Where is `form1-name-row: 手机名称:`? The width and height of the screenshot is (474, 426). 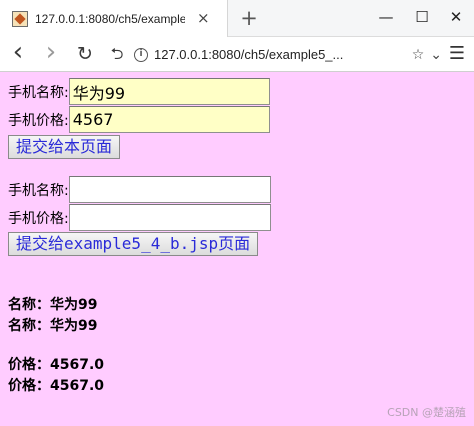 form1-name-row: 手机名称: is located at coordinates (139, 91).